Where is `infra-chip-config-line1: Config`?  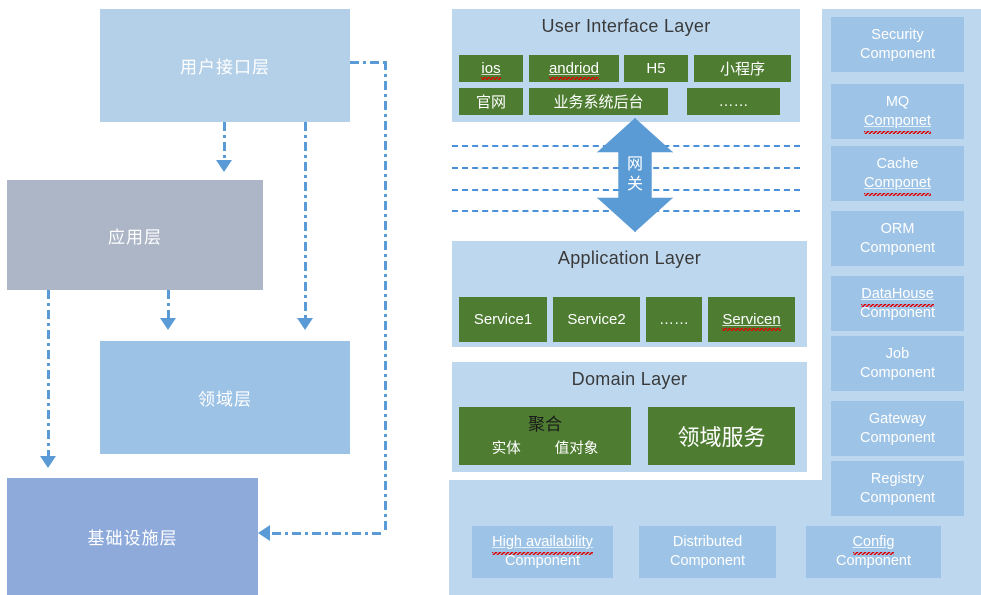
infra-chip-config-line1: Config is located at coordinates (873, 544).